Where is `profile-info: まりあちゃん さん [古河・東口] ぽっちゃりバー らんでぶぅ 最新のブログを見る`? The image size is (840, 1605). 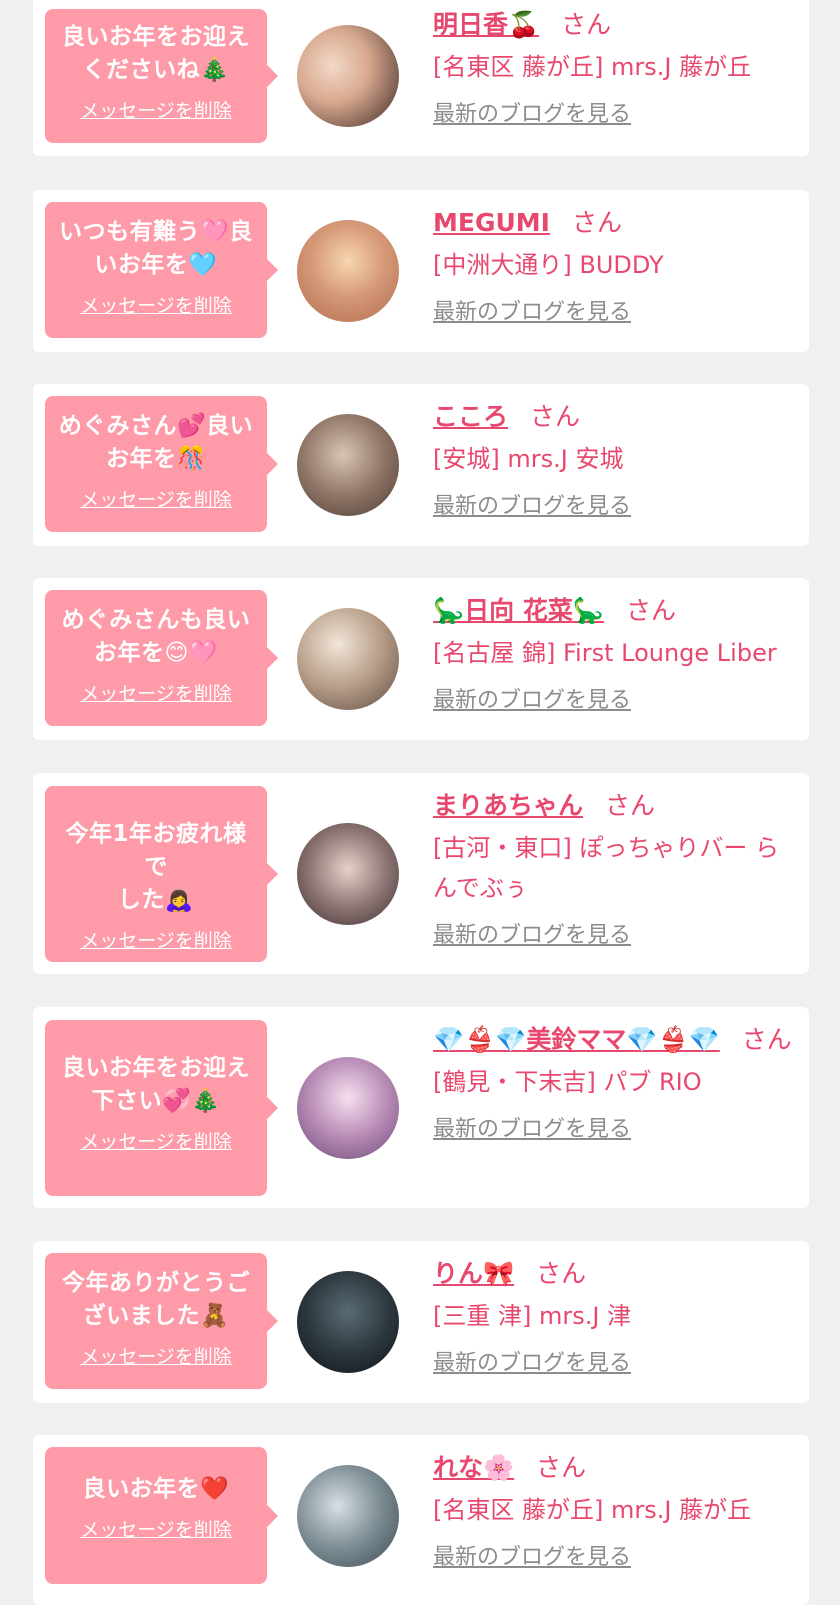 profile-info: まりあちゃん さん [古河・東口] ぽっちゃりバー らんでぶぅ 最新のブログを見る is located at coordinates (613, 868).